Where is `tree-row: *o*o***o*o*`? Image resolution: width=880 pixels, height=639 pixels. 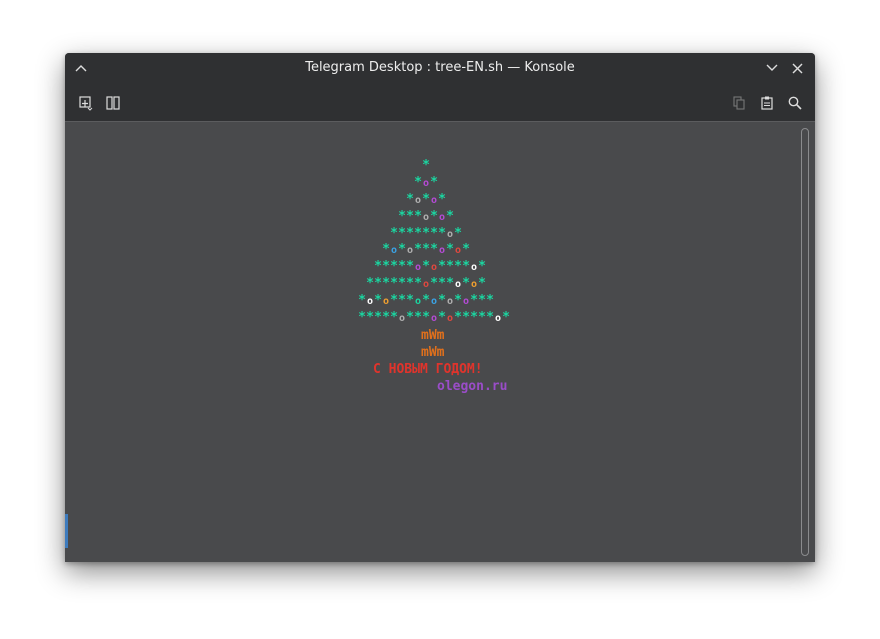 tree-row: *o*o***o*o* is located at coordinates (426, 250).